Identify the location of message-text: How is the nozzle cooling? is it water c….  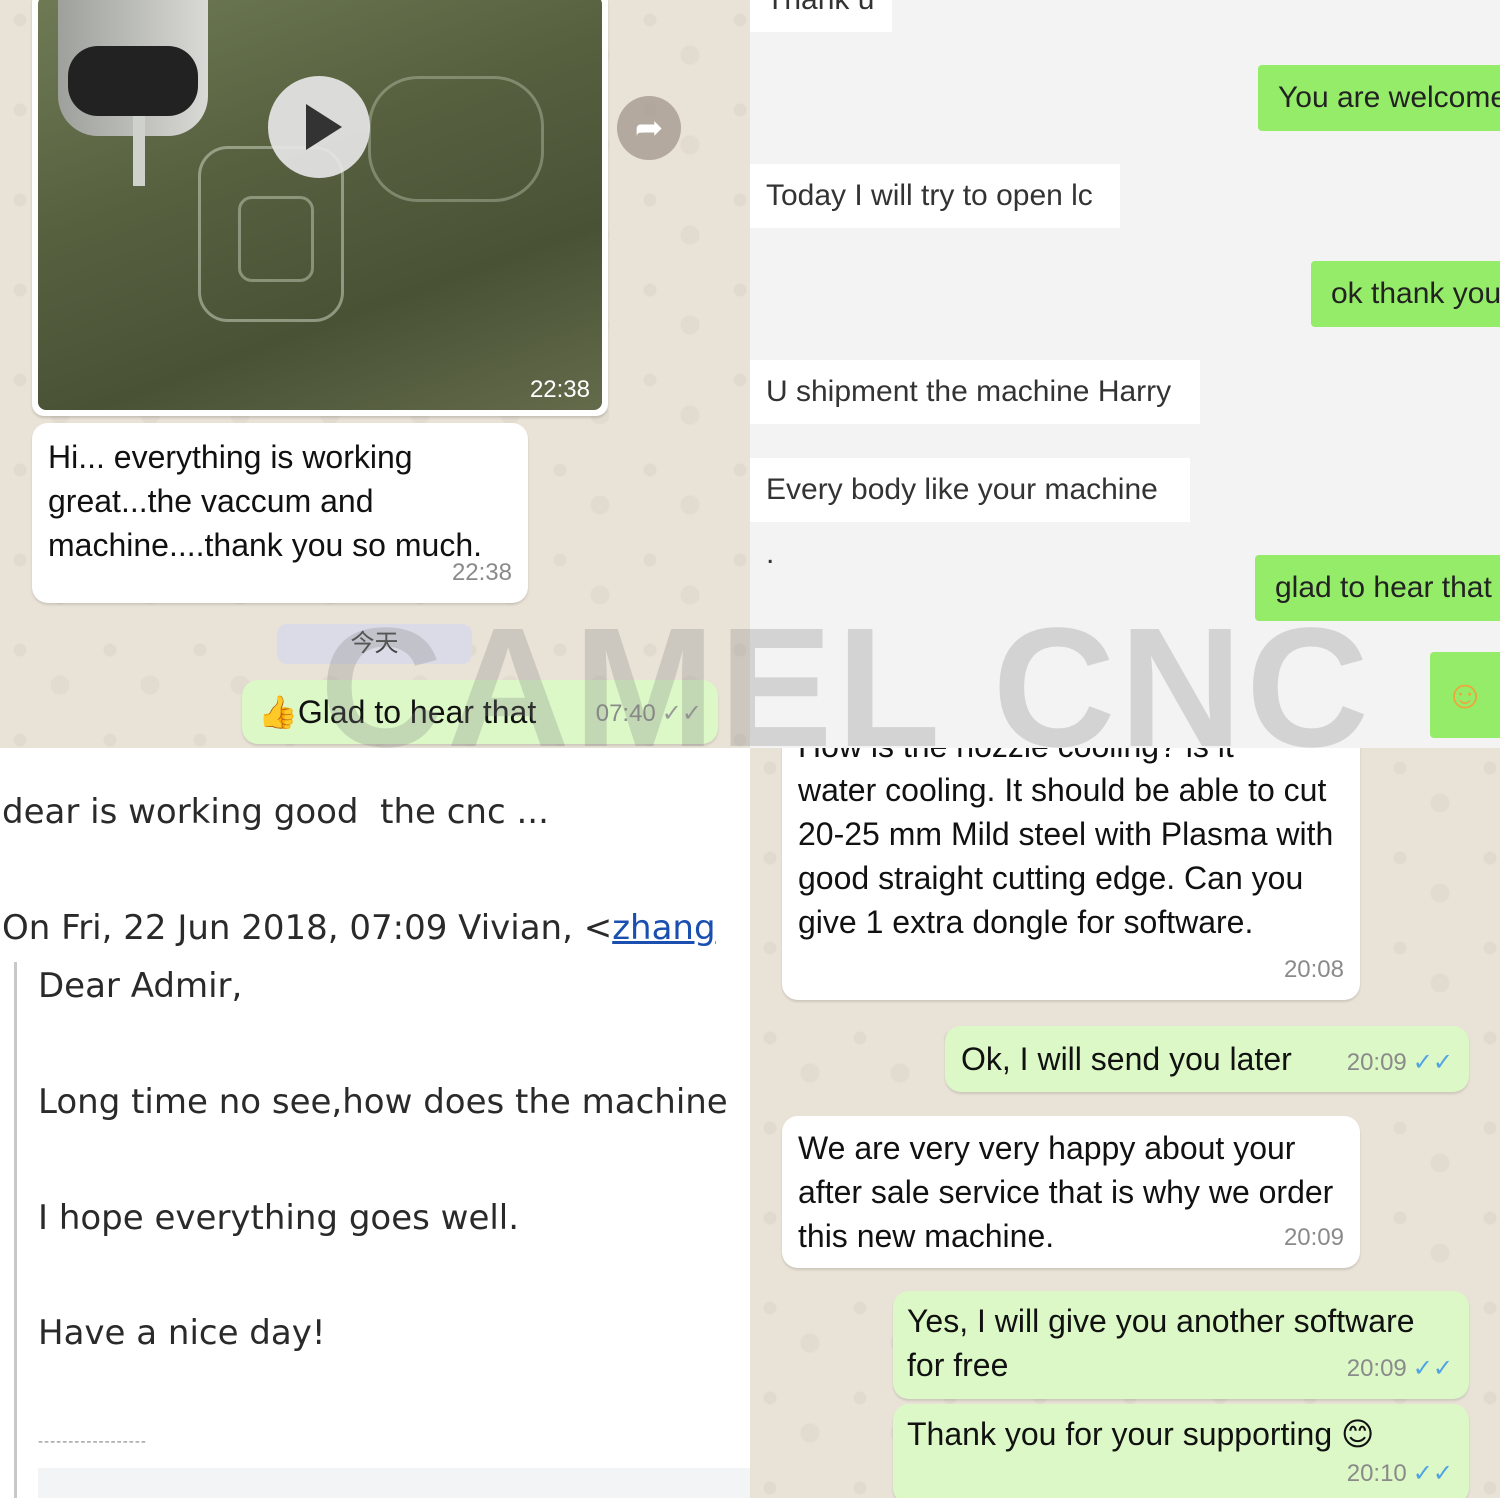
(1071, 846).